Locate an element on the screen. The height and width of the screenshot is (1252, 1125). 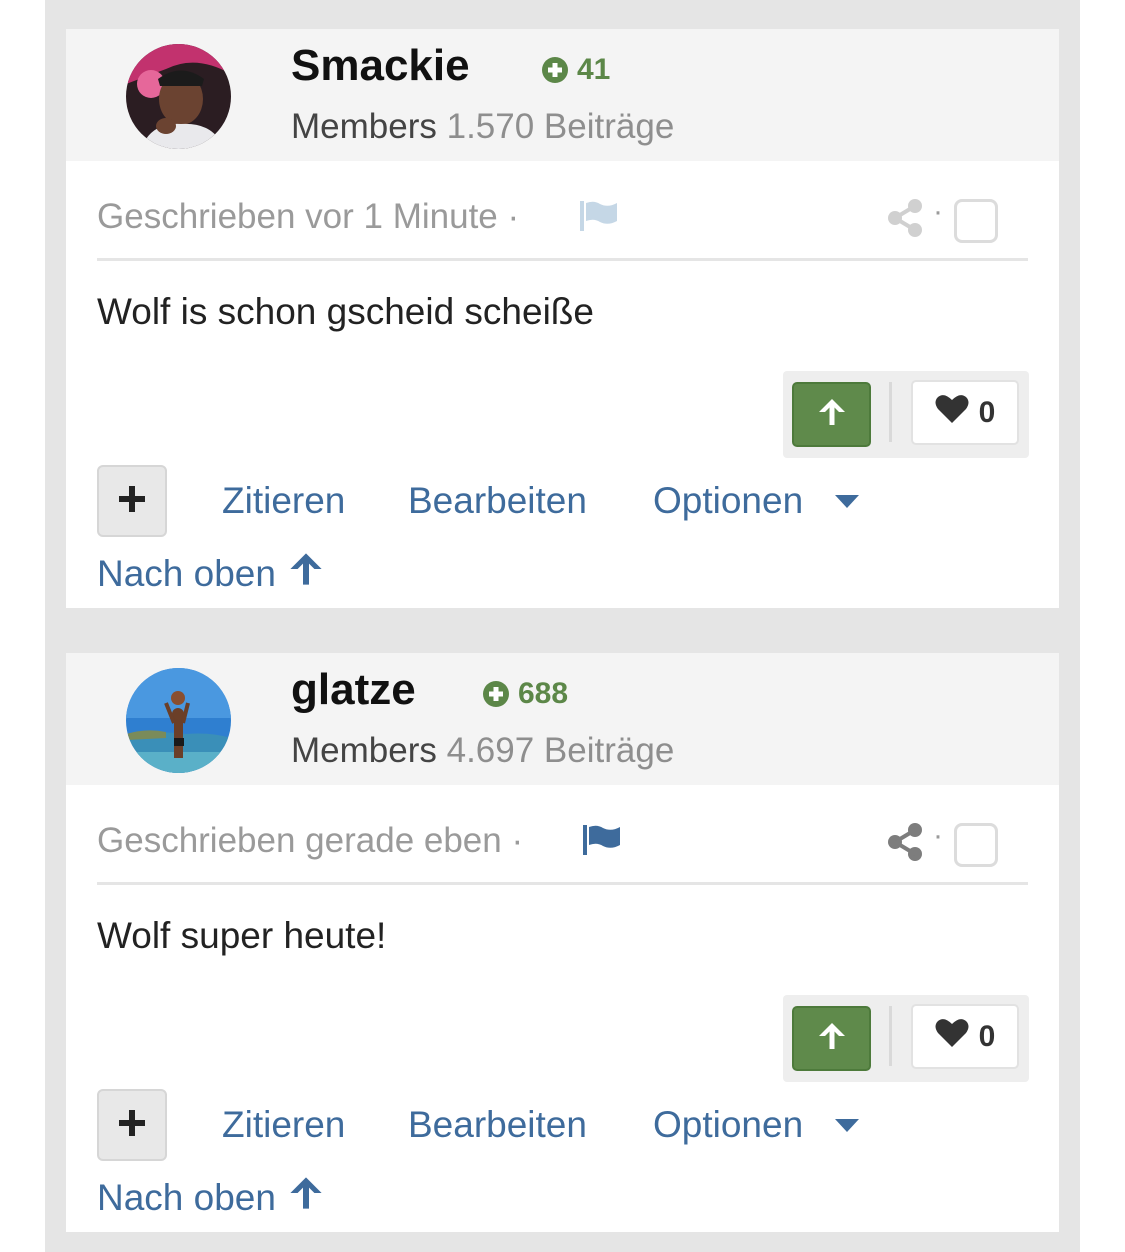
reputation-value: 688 is located at coordinates (543, 693).